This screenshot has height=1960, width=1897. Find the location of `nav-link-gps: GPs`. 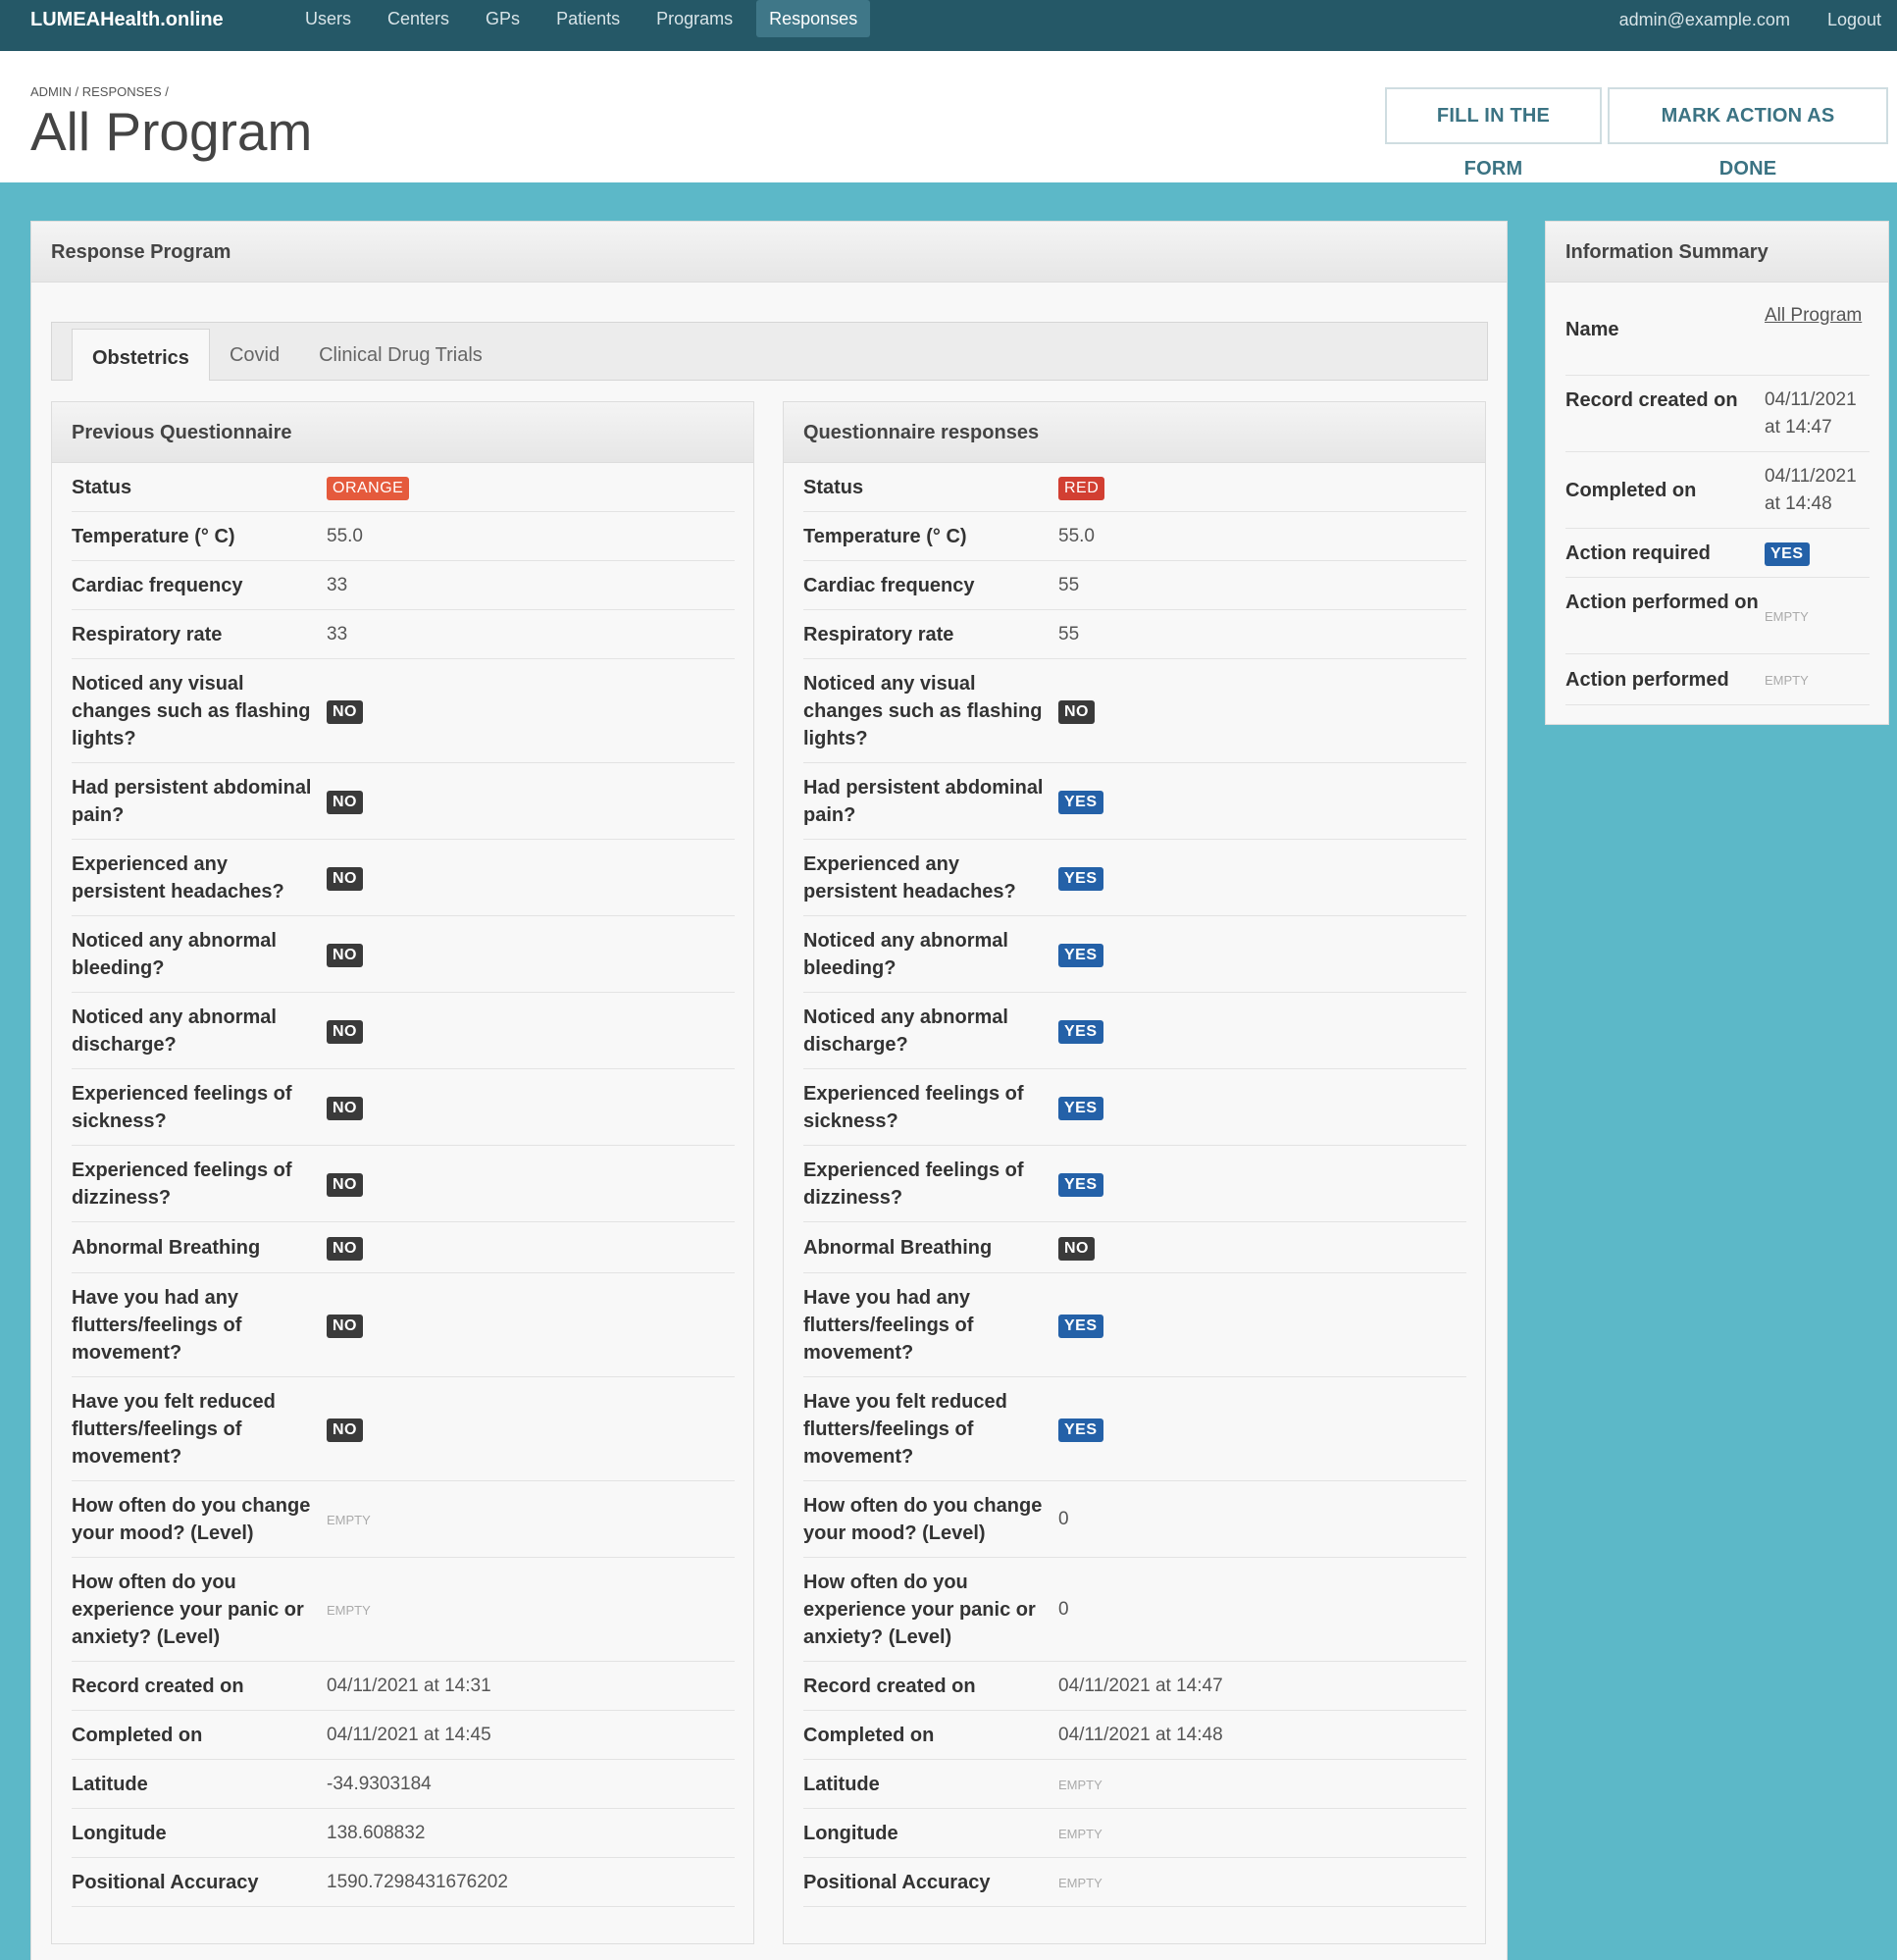

nav-link-gps: GPs is located at coordinates (503, 18).